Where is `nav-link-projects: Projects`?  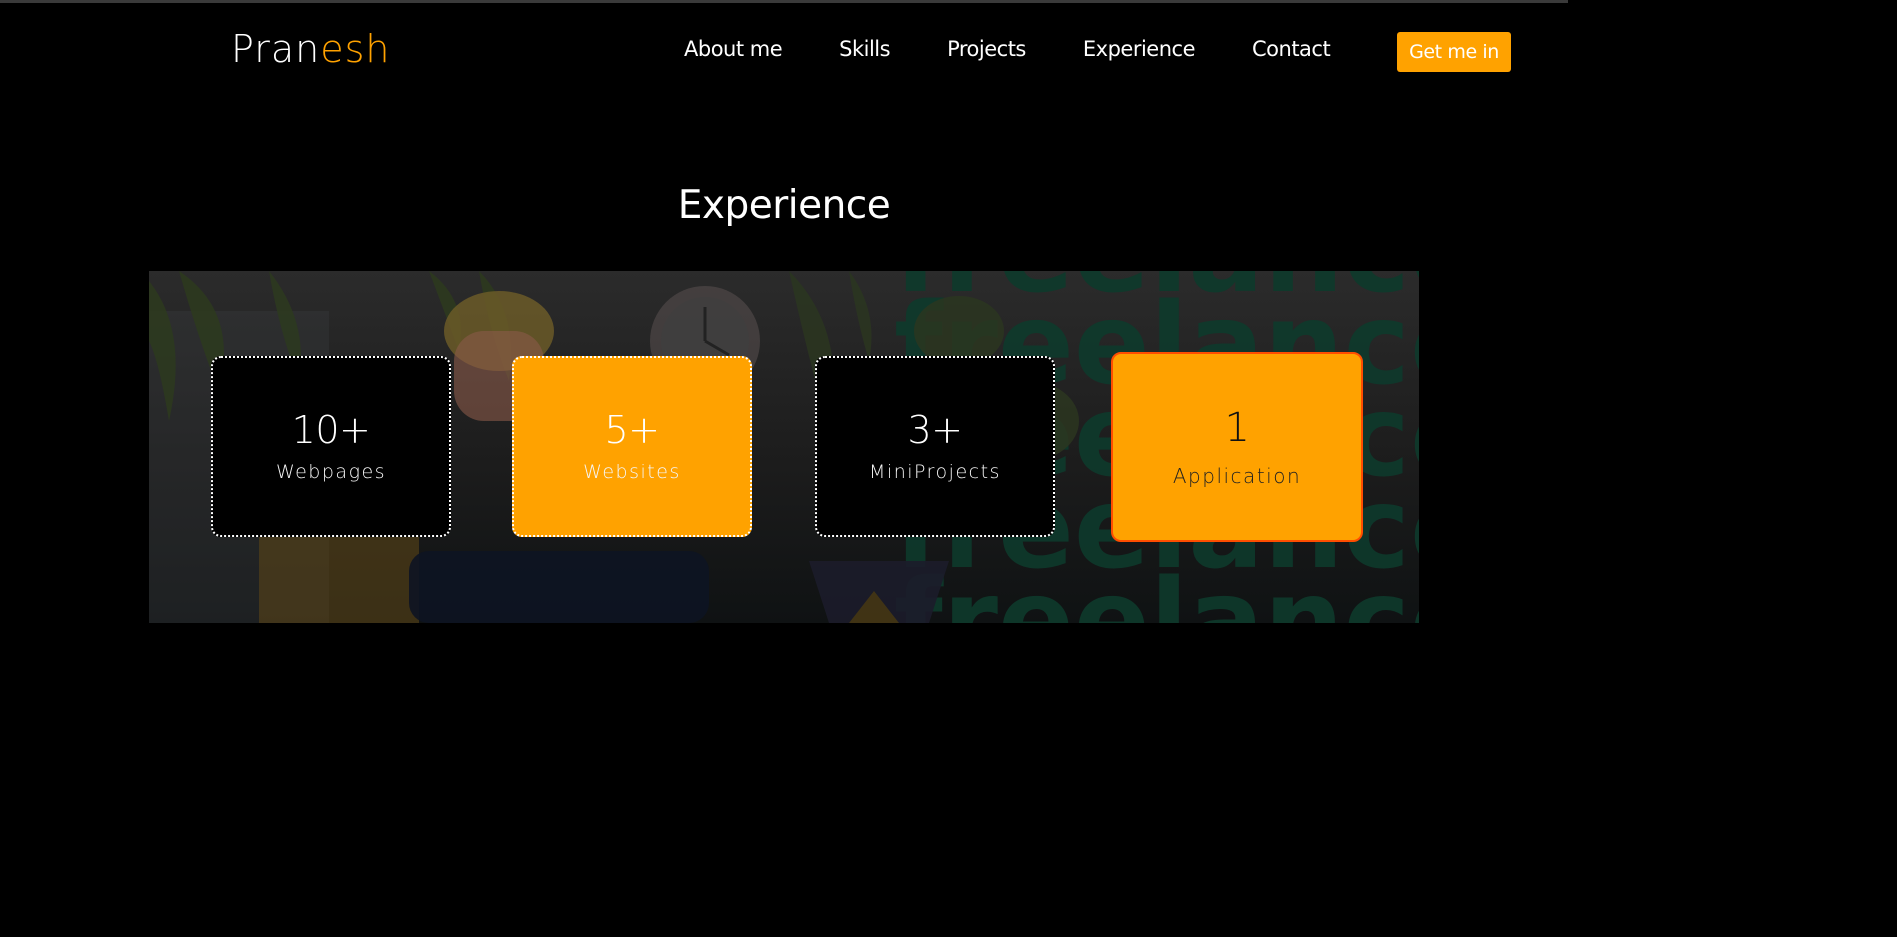 nav-link-projects: Projects is located at coordinates (986, 49).